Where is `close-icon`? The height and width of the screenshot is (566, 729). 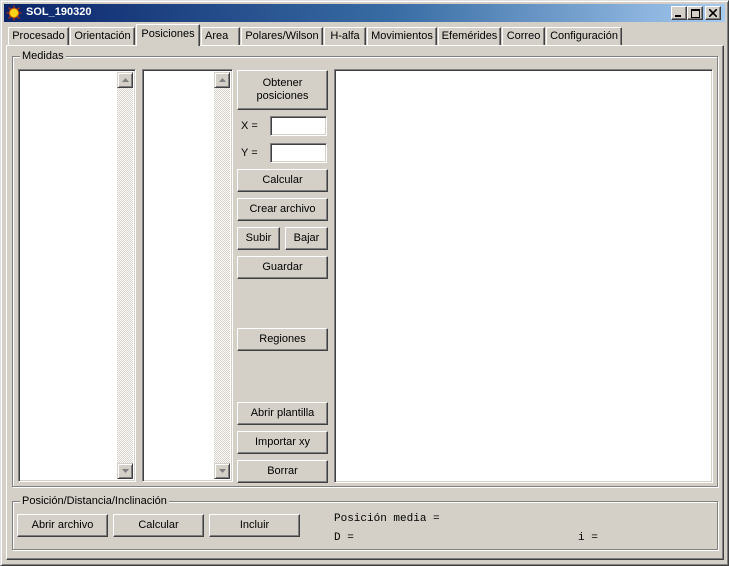
close-icon is located at coordinates (713, 13).